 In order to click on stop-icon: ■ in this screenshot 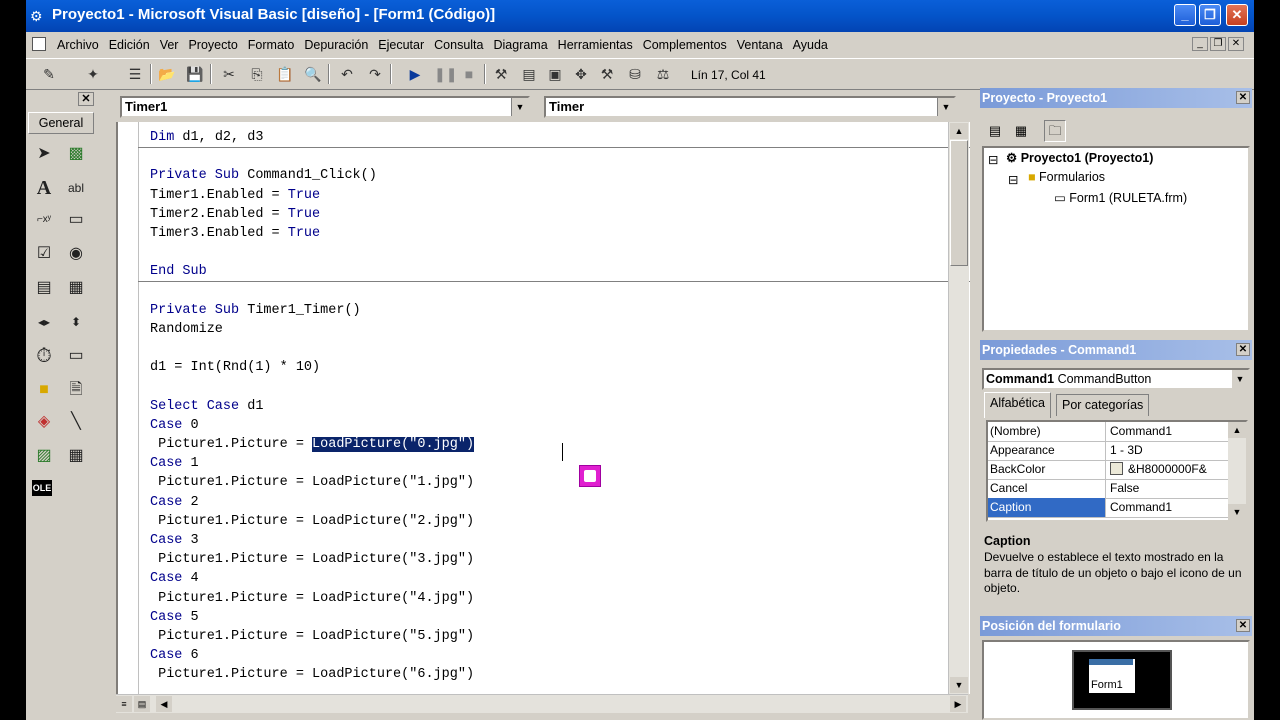, I will do `click(469, 74)`.